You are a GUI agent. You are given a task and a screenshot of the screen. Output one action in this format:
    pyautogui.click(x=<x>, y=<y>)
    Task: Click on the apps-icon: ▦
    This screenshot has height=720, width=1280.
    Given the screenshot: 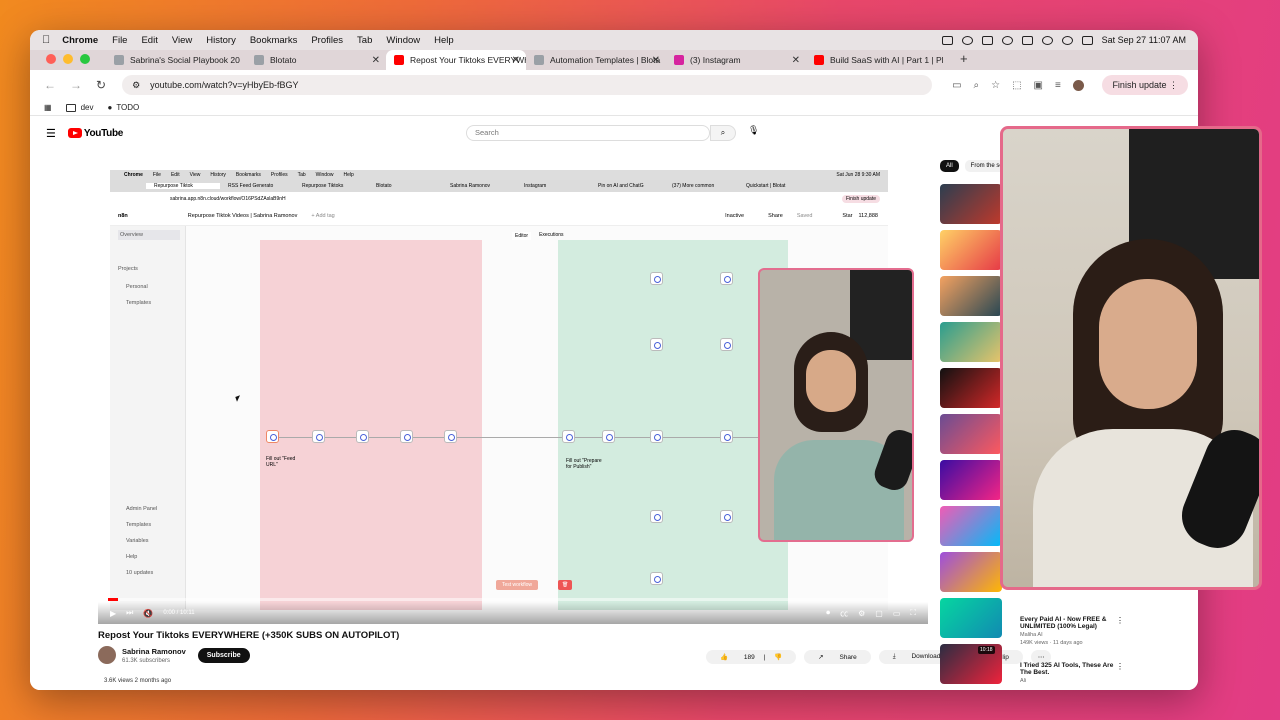 What is the action you would take?
    pyautogui.click(x=48, y=107)
    